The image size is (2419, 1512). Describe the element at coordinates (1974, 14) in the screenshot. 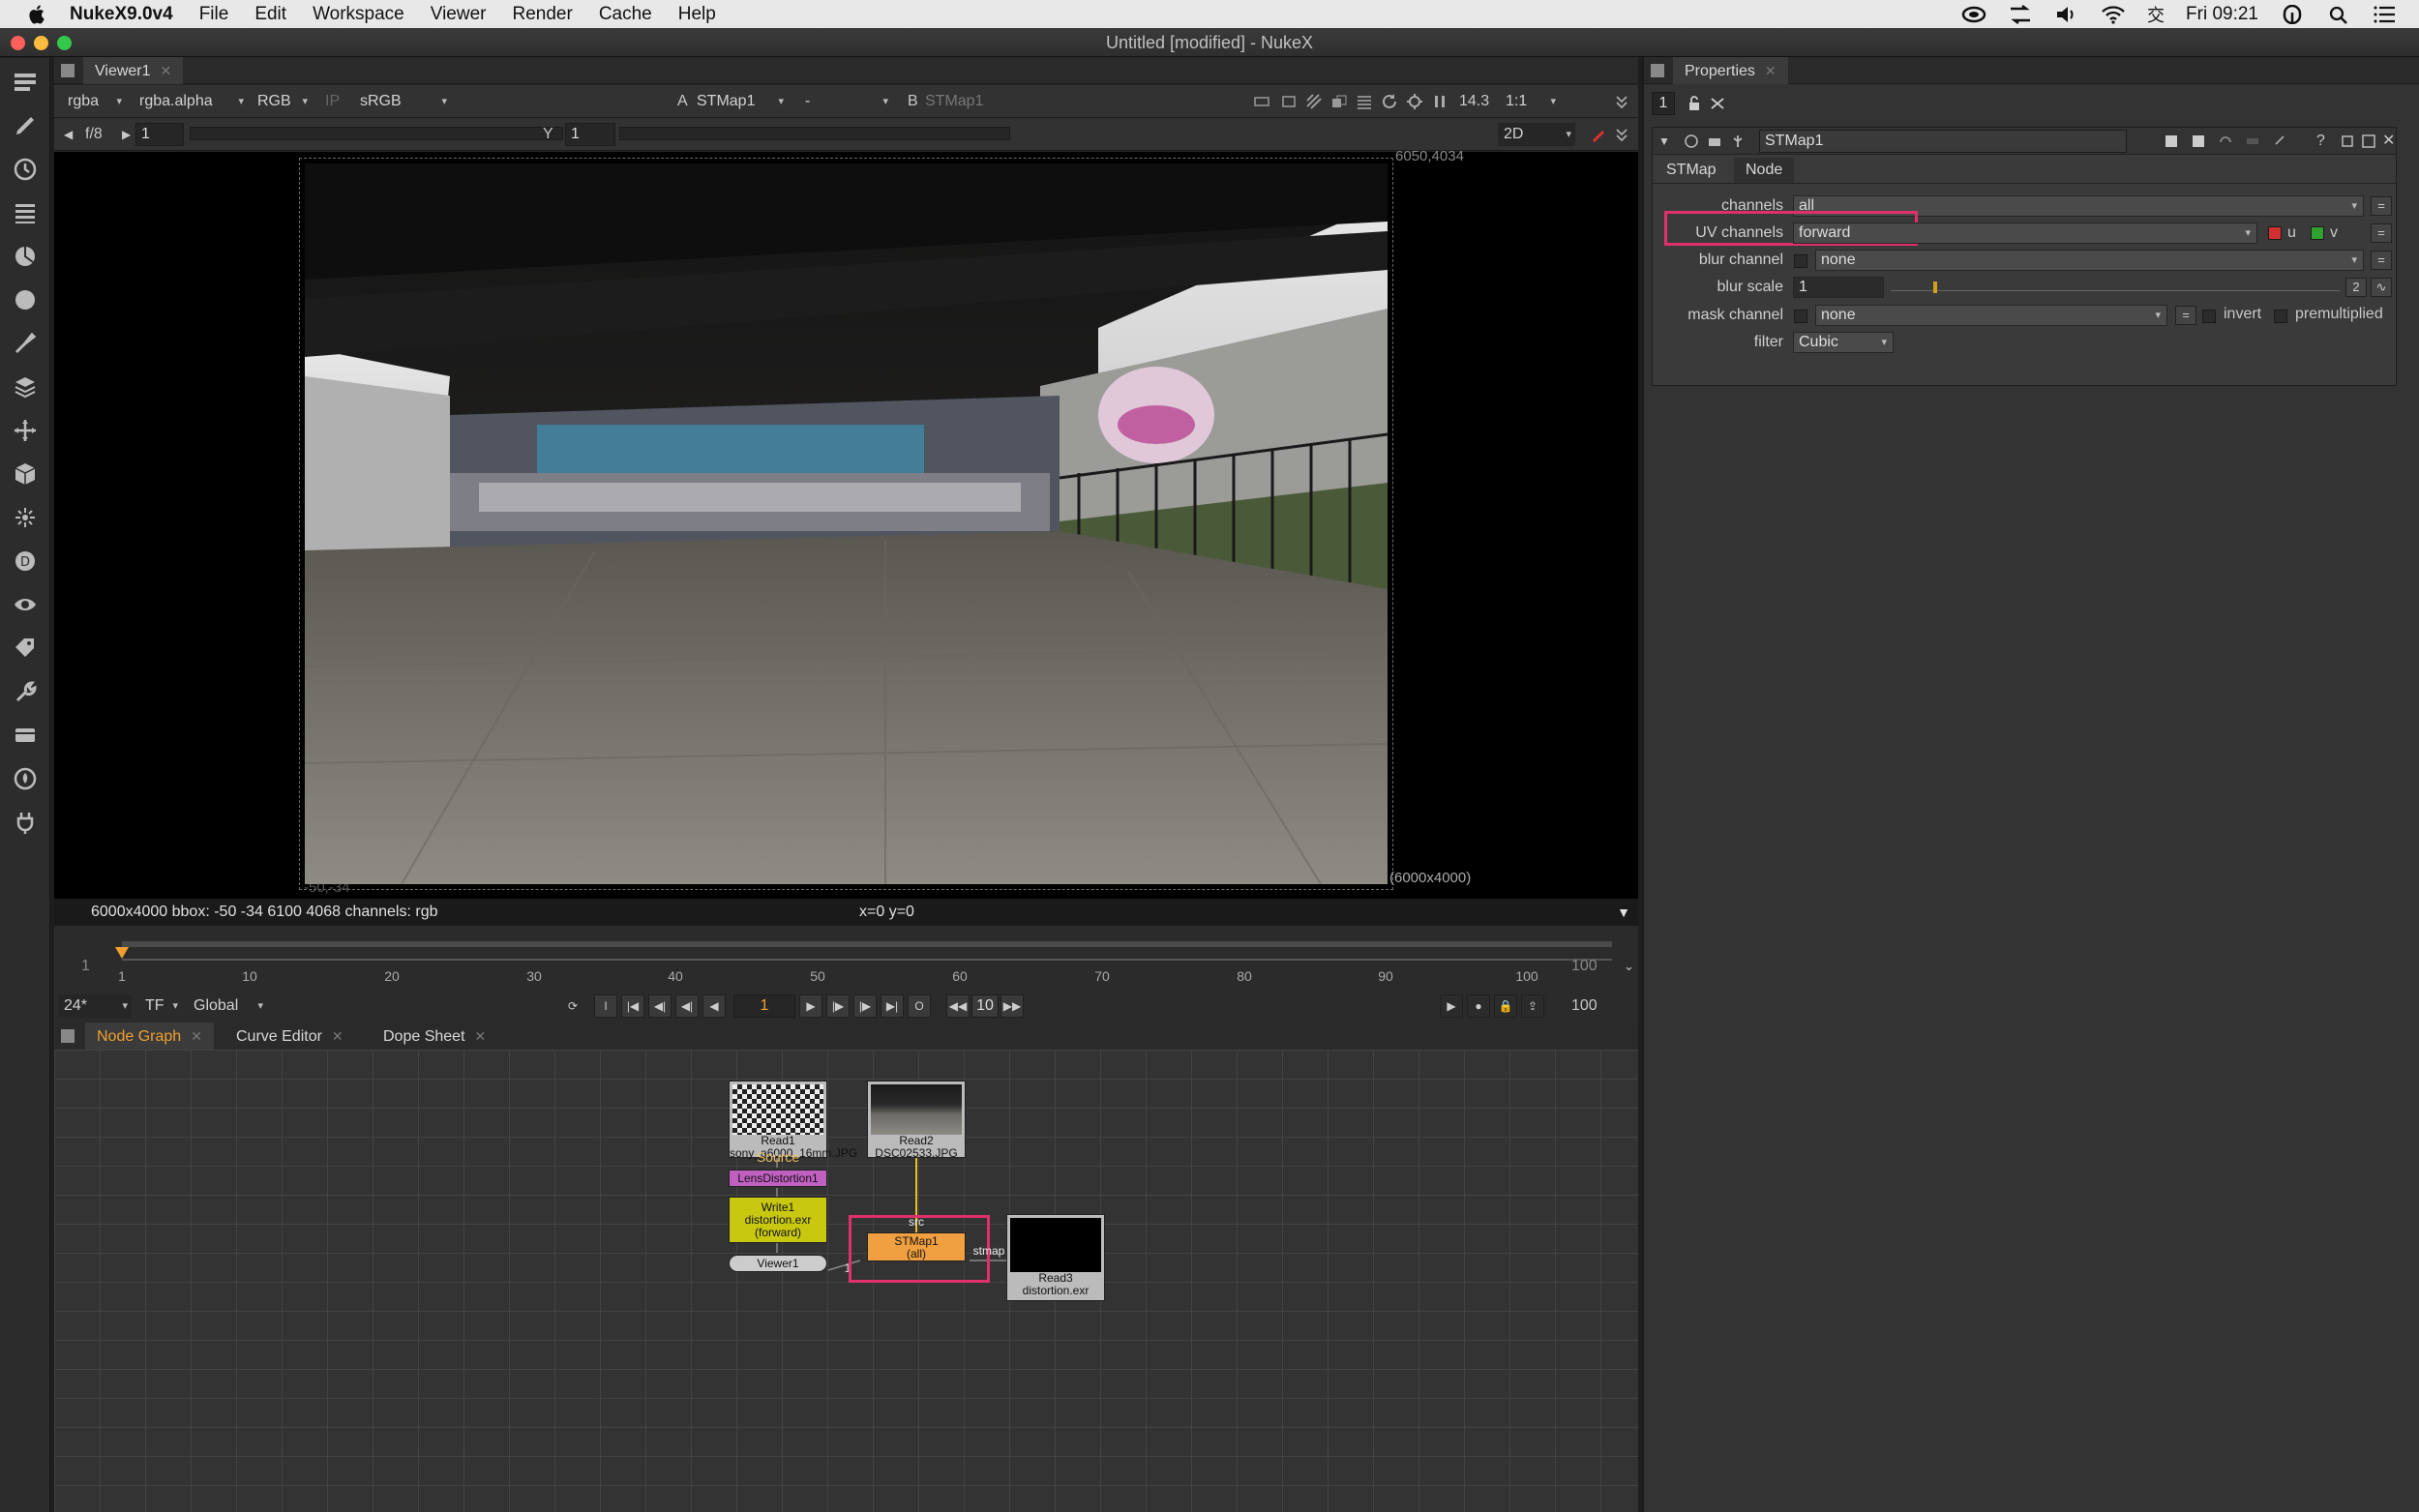

I see `creative-cloud-icon` at that location.